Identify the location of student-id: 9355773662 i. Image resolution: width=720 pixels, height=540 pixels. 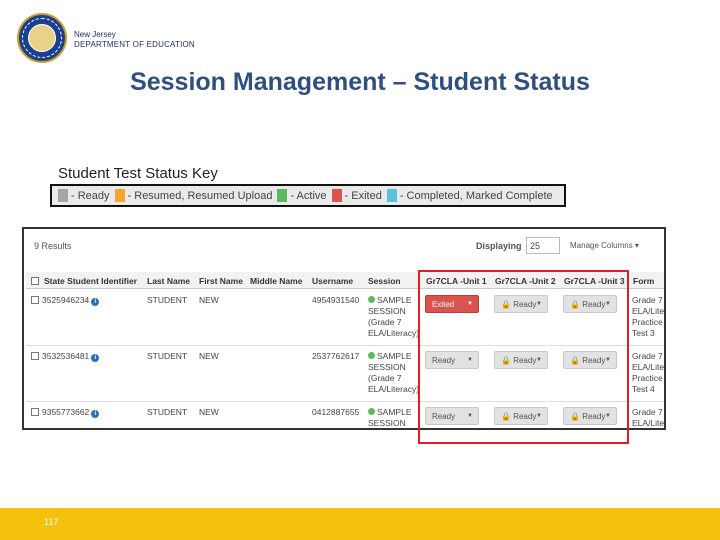
(71, 412).